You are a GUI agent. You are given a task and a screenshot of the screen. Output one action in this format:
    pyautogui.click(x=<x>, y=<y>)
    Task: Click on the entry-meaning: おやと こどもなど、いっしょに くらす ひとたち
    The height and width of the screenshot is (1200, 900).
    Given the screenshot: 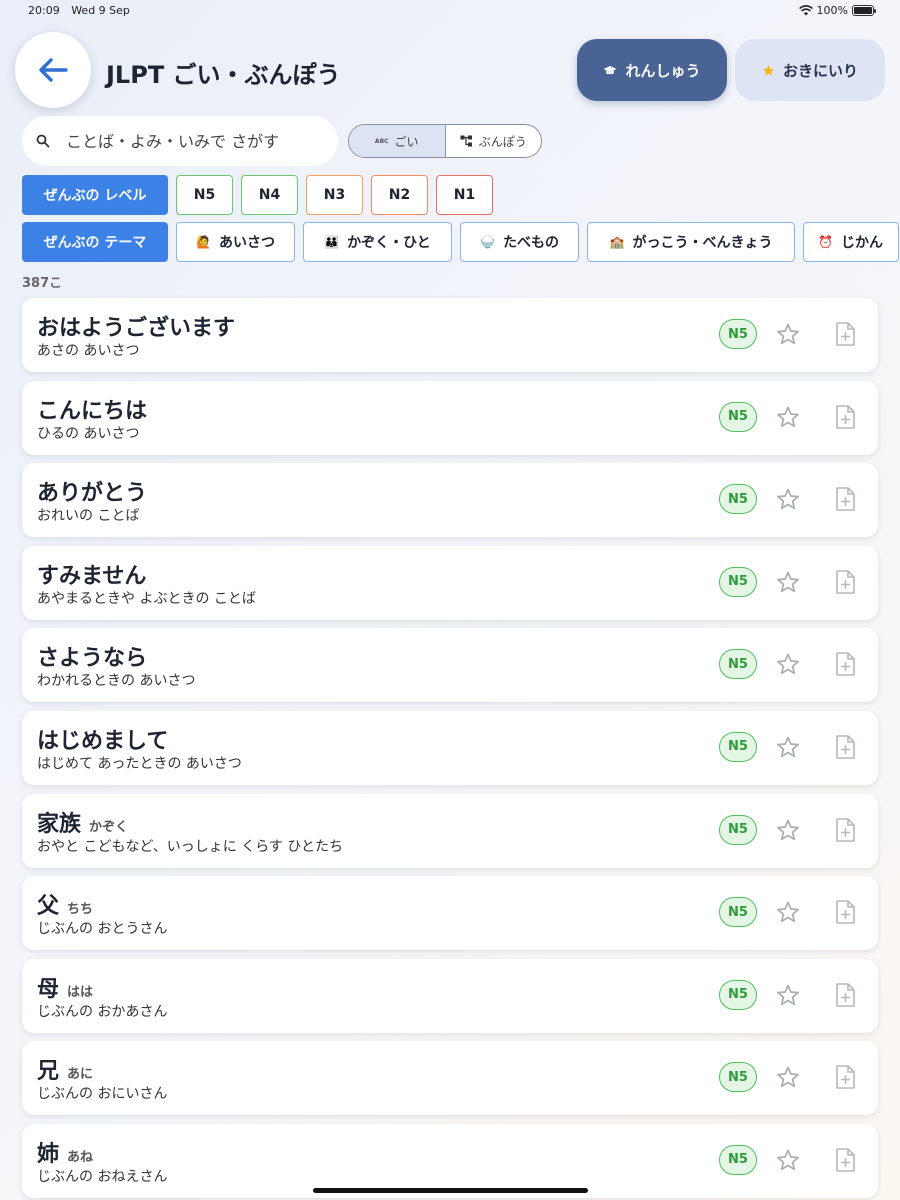 What is the action you would take?
    pyautogui.click(x=190, y=846)
    